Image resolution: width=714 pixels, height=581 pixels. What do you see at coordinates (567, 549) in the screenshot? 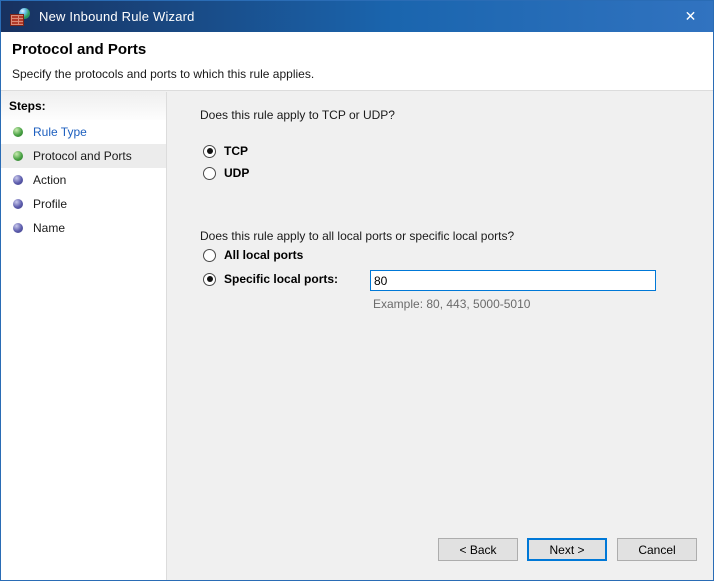
I see `next-button: Next >` at bounding box center [567, 549].